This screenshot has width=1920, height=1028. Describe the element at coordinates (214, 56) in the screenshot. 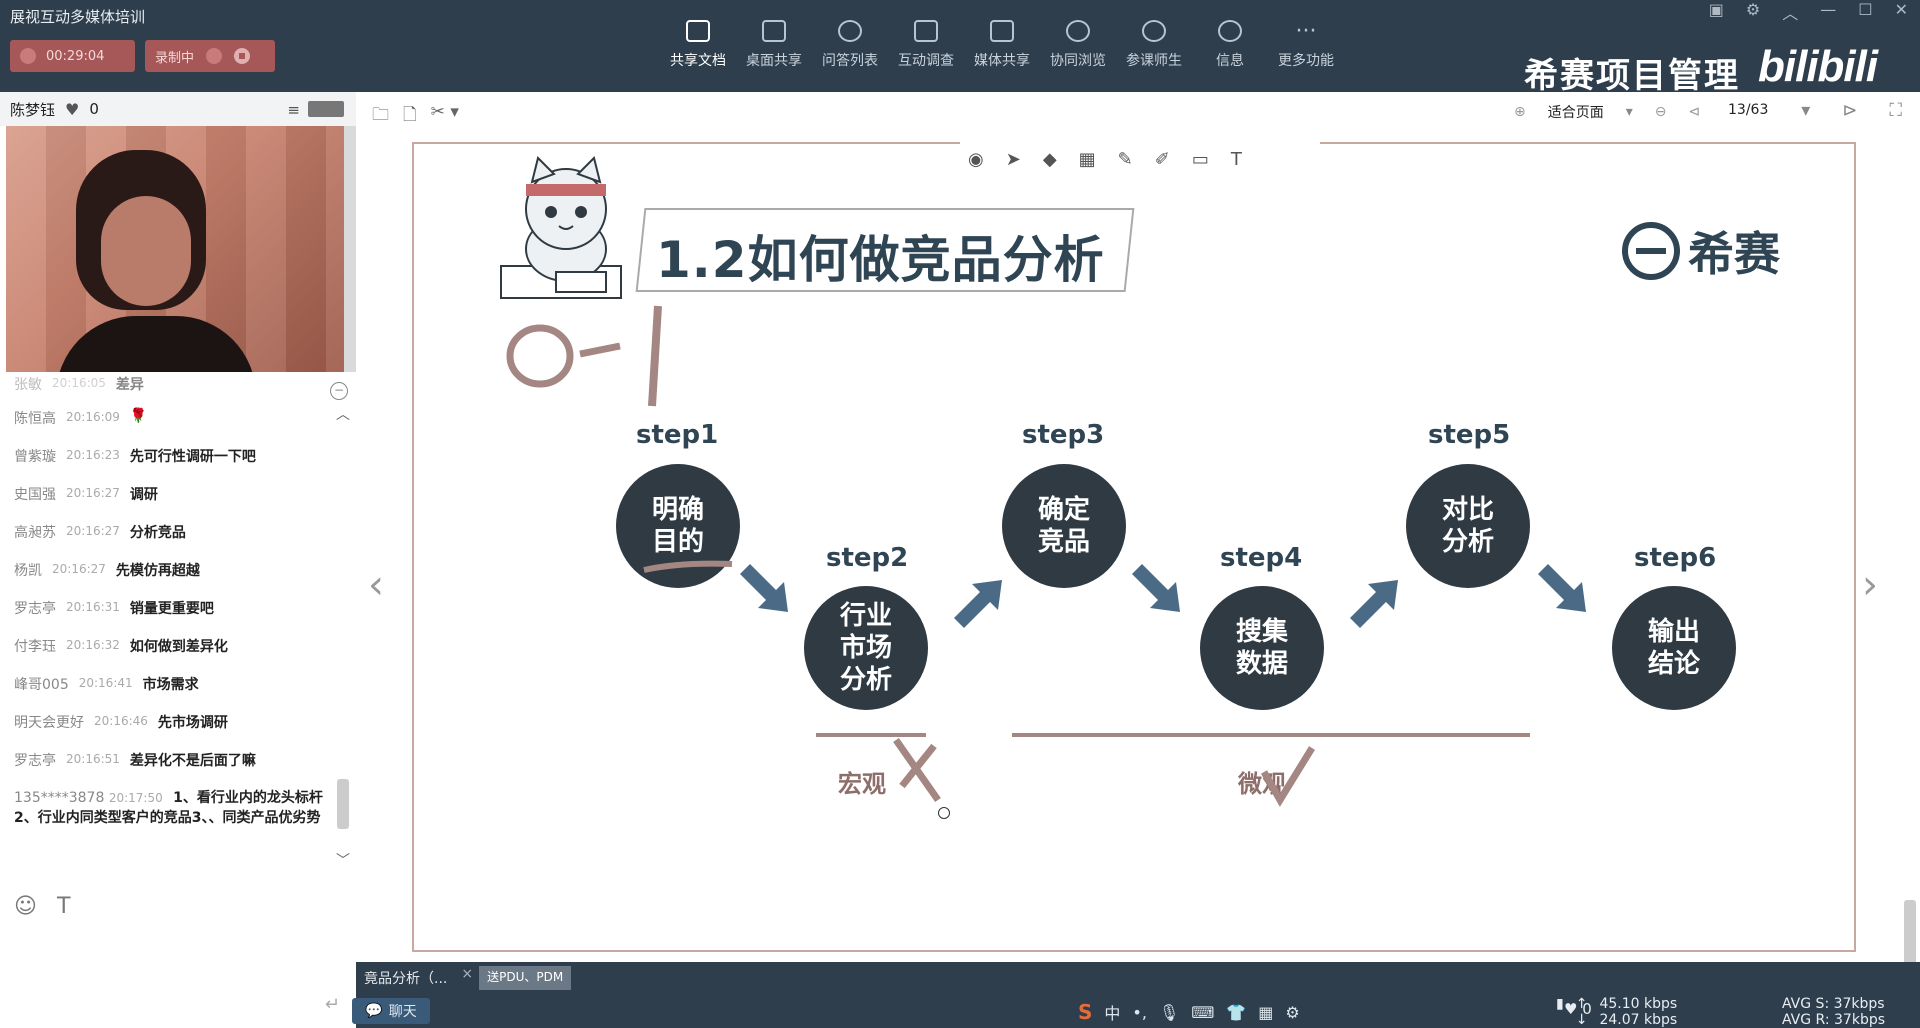

I see `pause-icon` at that location.